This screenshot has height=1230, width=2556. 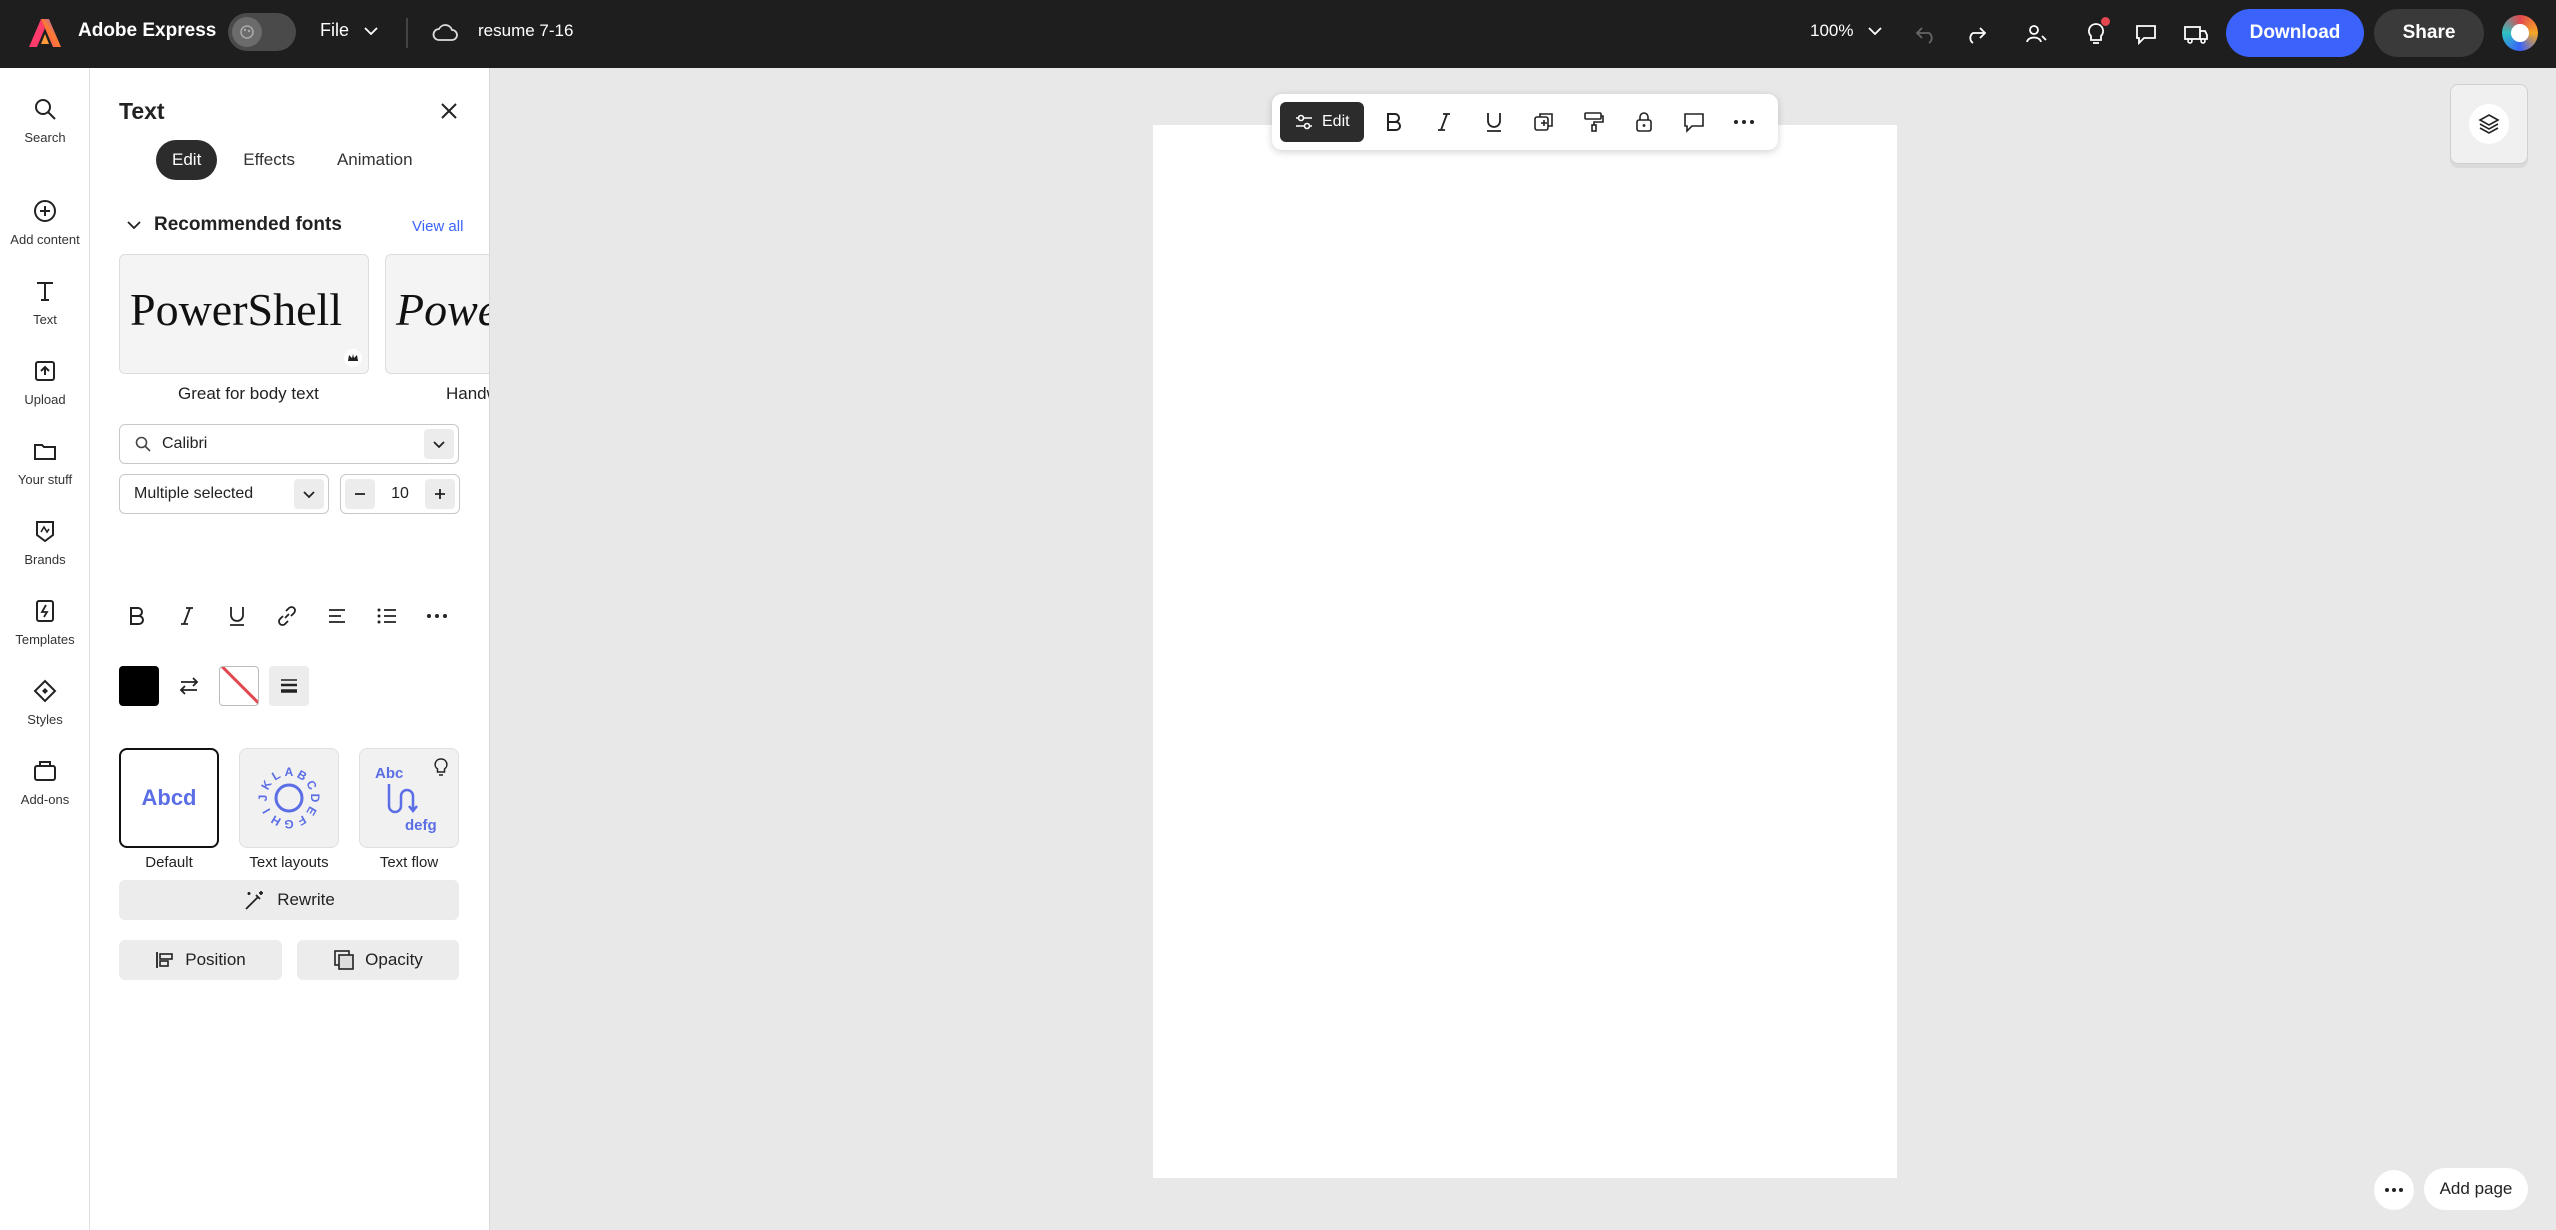 What do you see at coordinates (45, 319) in the screenshot?
I see `rail-label: Text` at bounding box center [45, 319].